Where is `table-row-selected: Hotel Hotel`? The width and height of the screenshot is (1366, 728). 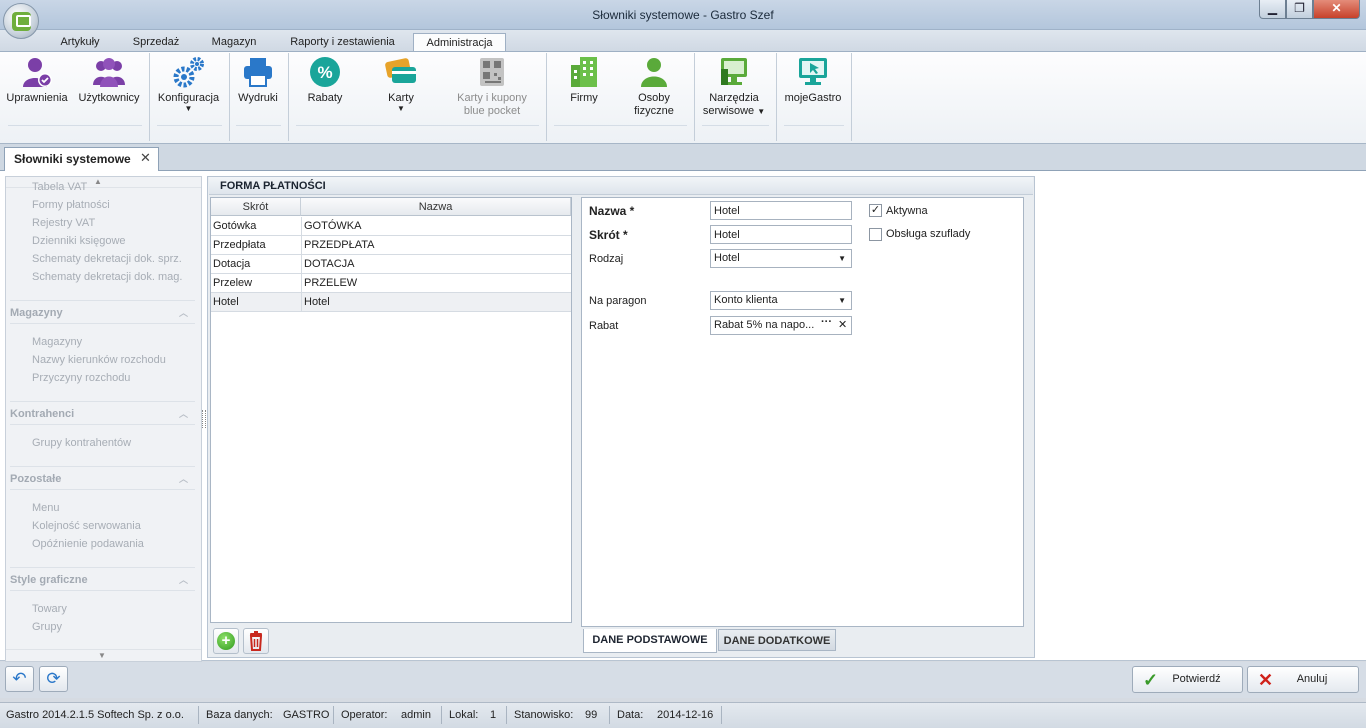 table-row-selected: Hotel Hotel is located at coordinates (391, 302).